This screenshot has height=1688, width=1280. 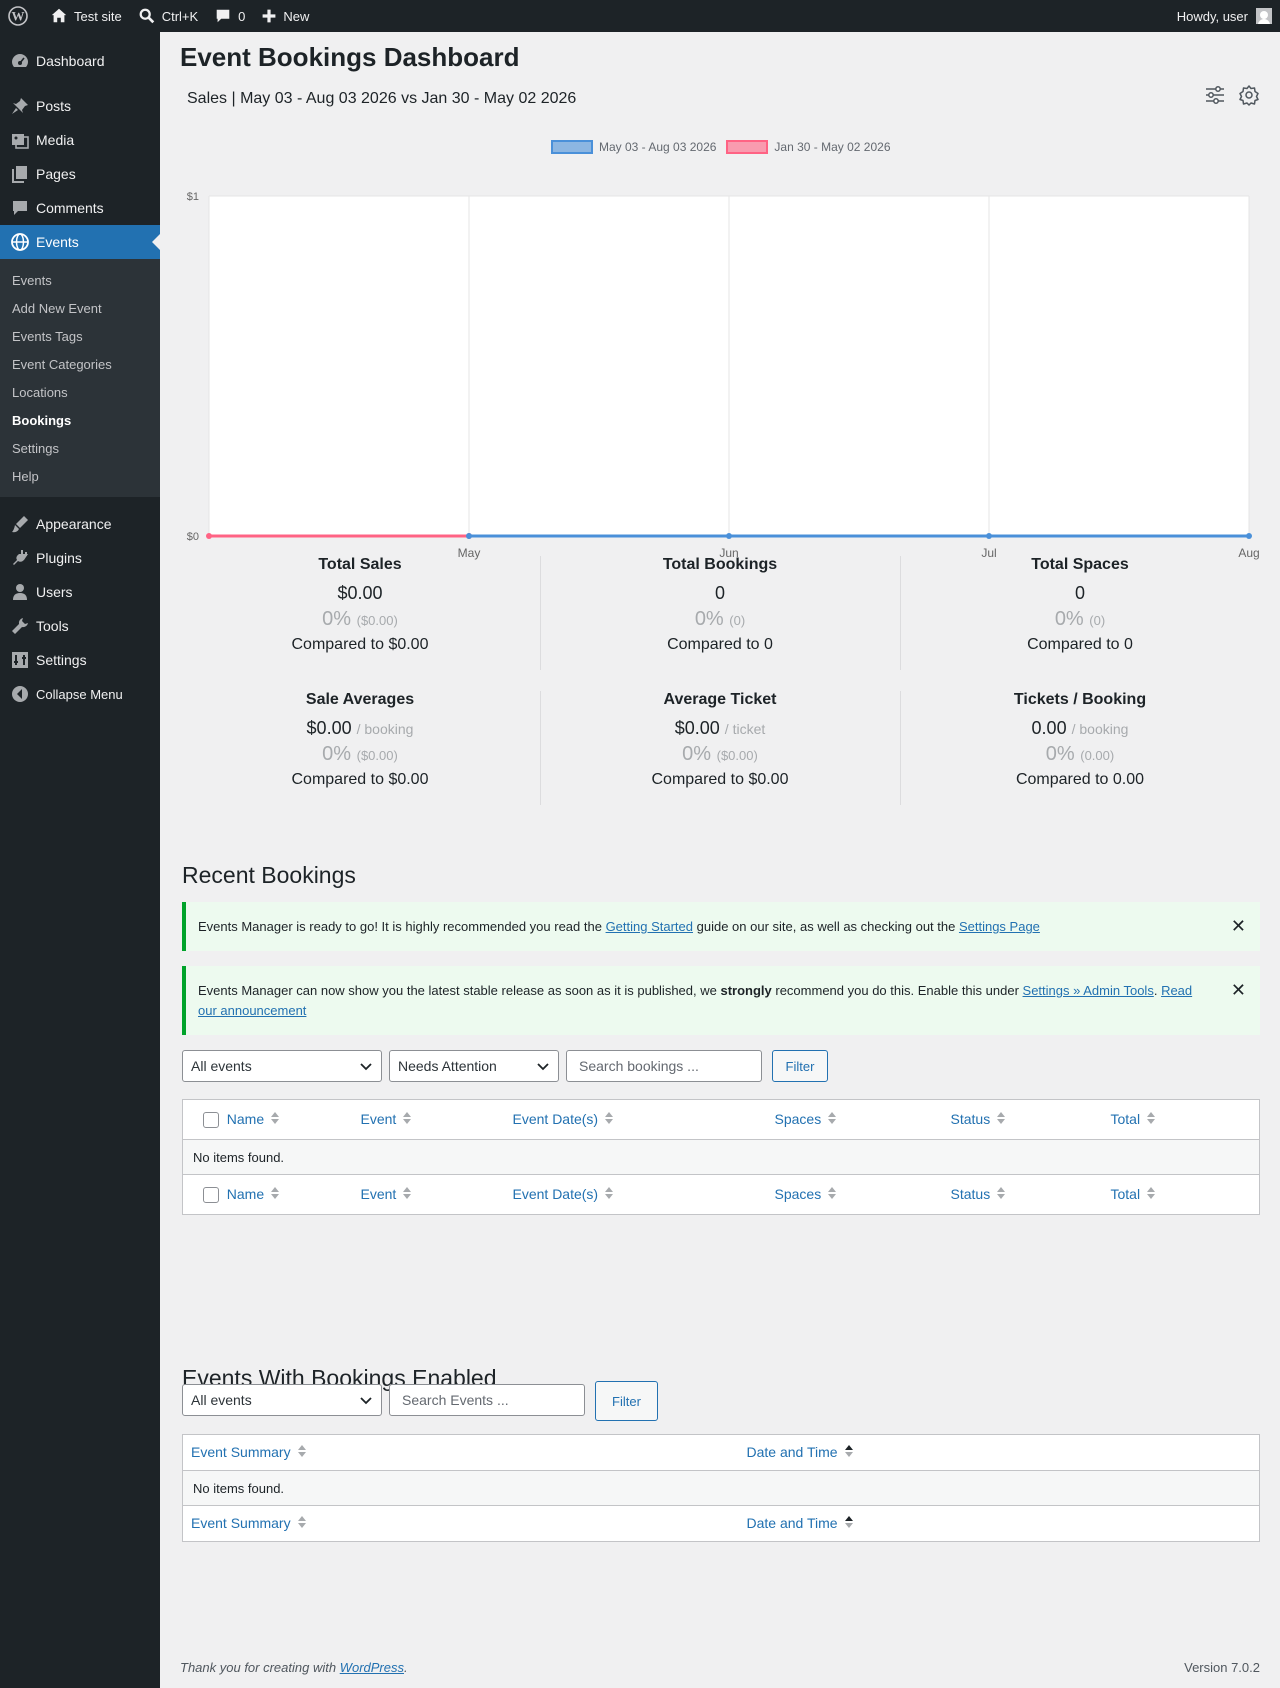 I want to click on comments-link: 0, so click(x=229, y=16).